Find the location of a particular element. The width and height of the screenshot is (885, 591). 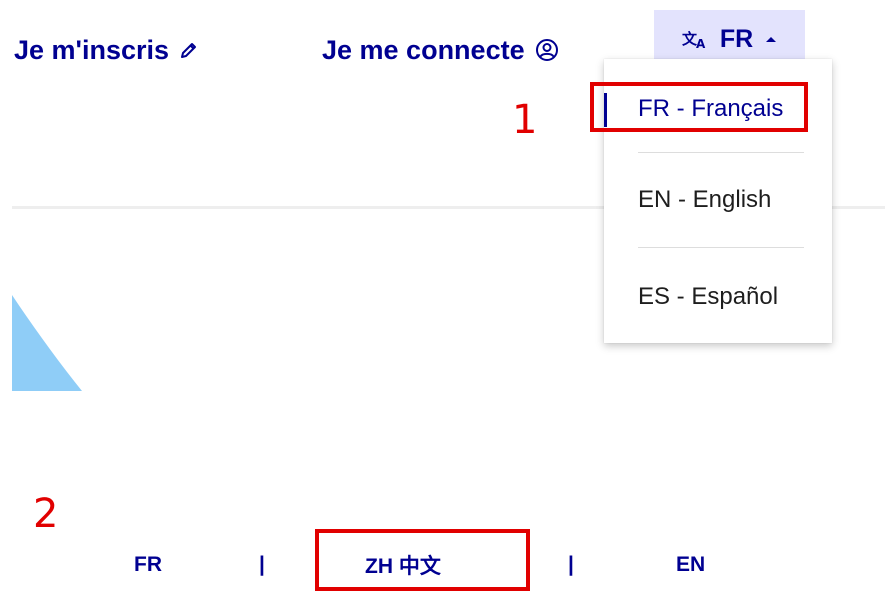

language-option-fr: FR - Français is located at coordinates (718, 109).